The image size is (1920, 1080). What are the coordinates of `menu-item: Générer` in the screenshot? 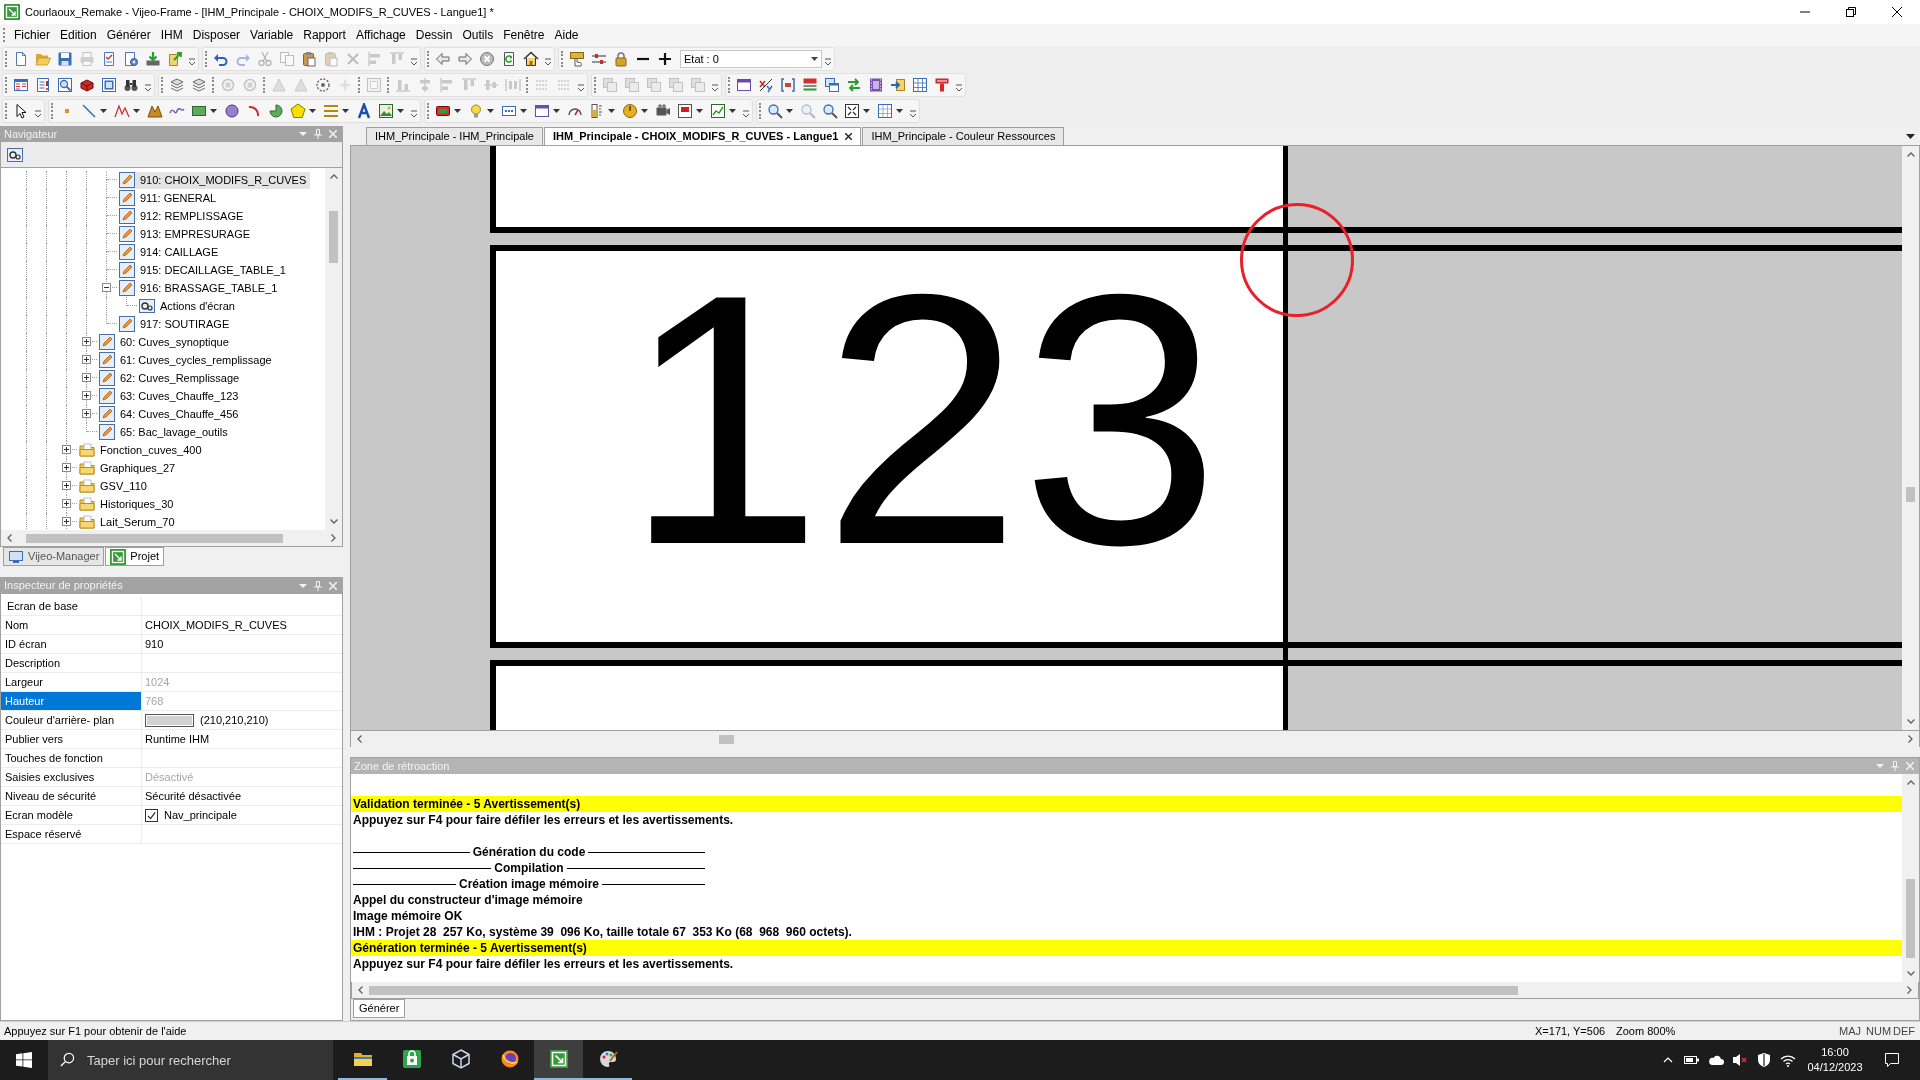 It's located at (128, 35).